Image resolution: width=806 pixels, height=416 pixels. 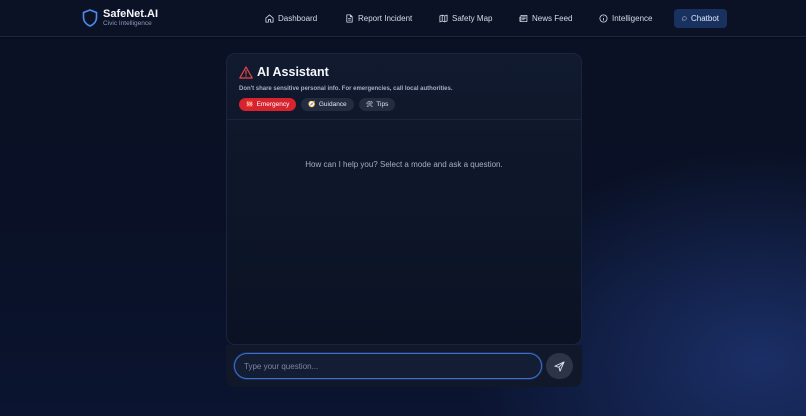 I want to click on mode-emergency-button: 🆘 Emergency, so click(x=268, y=104).